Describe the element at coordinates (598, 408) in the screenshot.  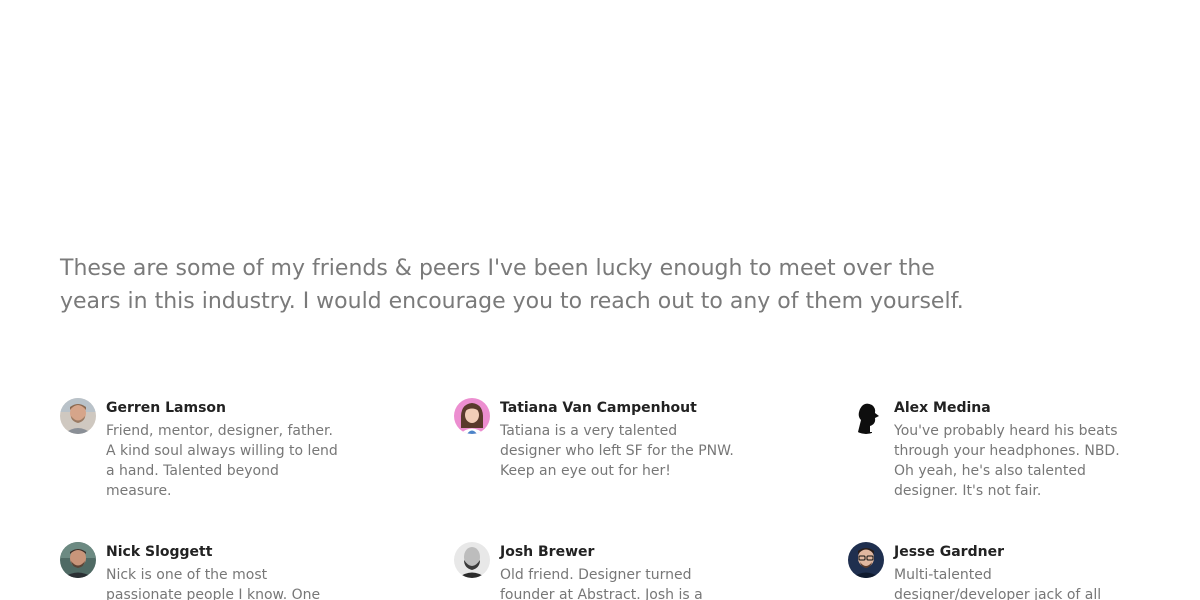
I see `person-name: Tatiana Van Campenhout` at that location.